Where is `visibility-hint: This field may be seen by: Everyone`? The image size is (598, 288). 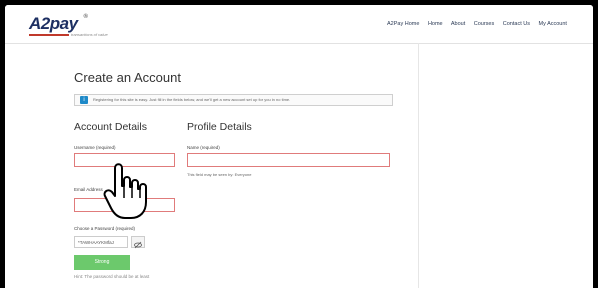 visibility-hint: This field may be seen by: Everyone is located at coordinates (219, 174).